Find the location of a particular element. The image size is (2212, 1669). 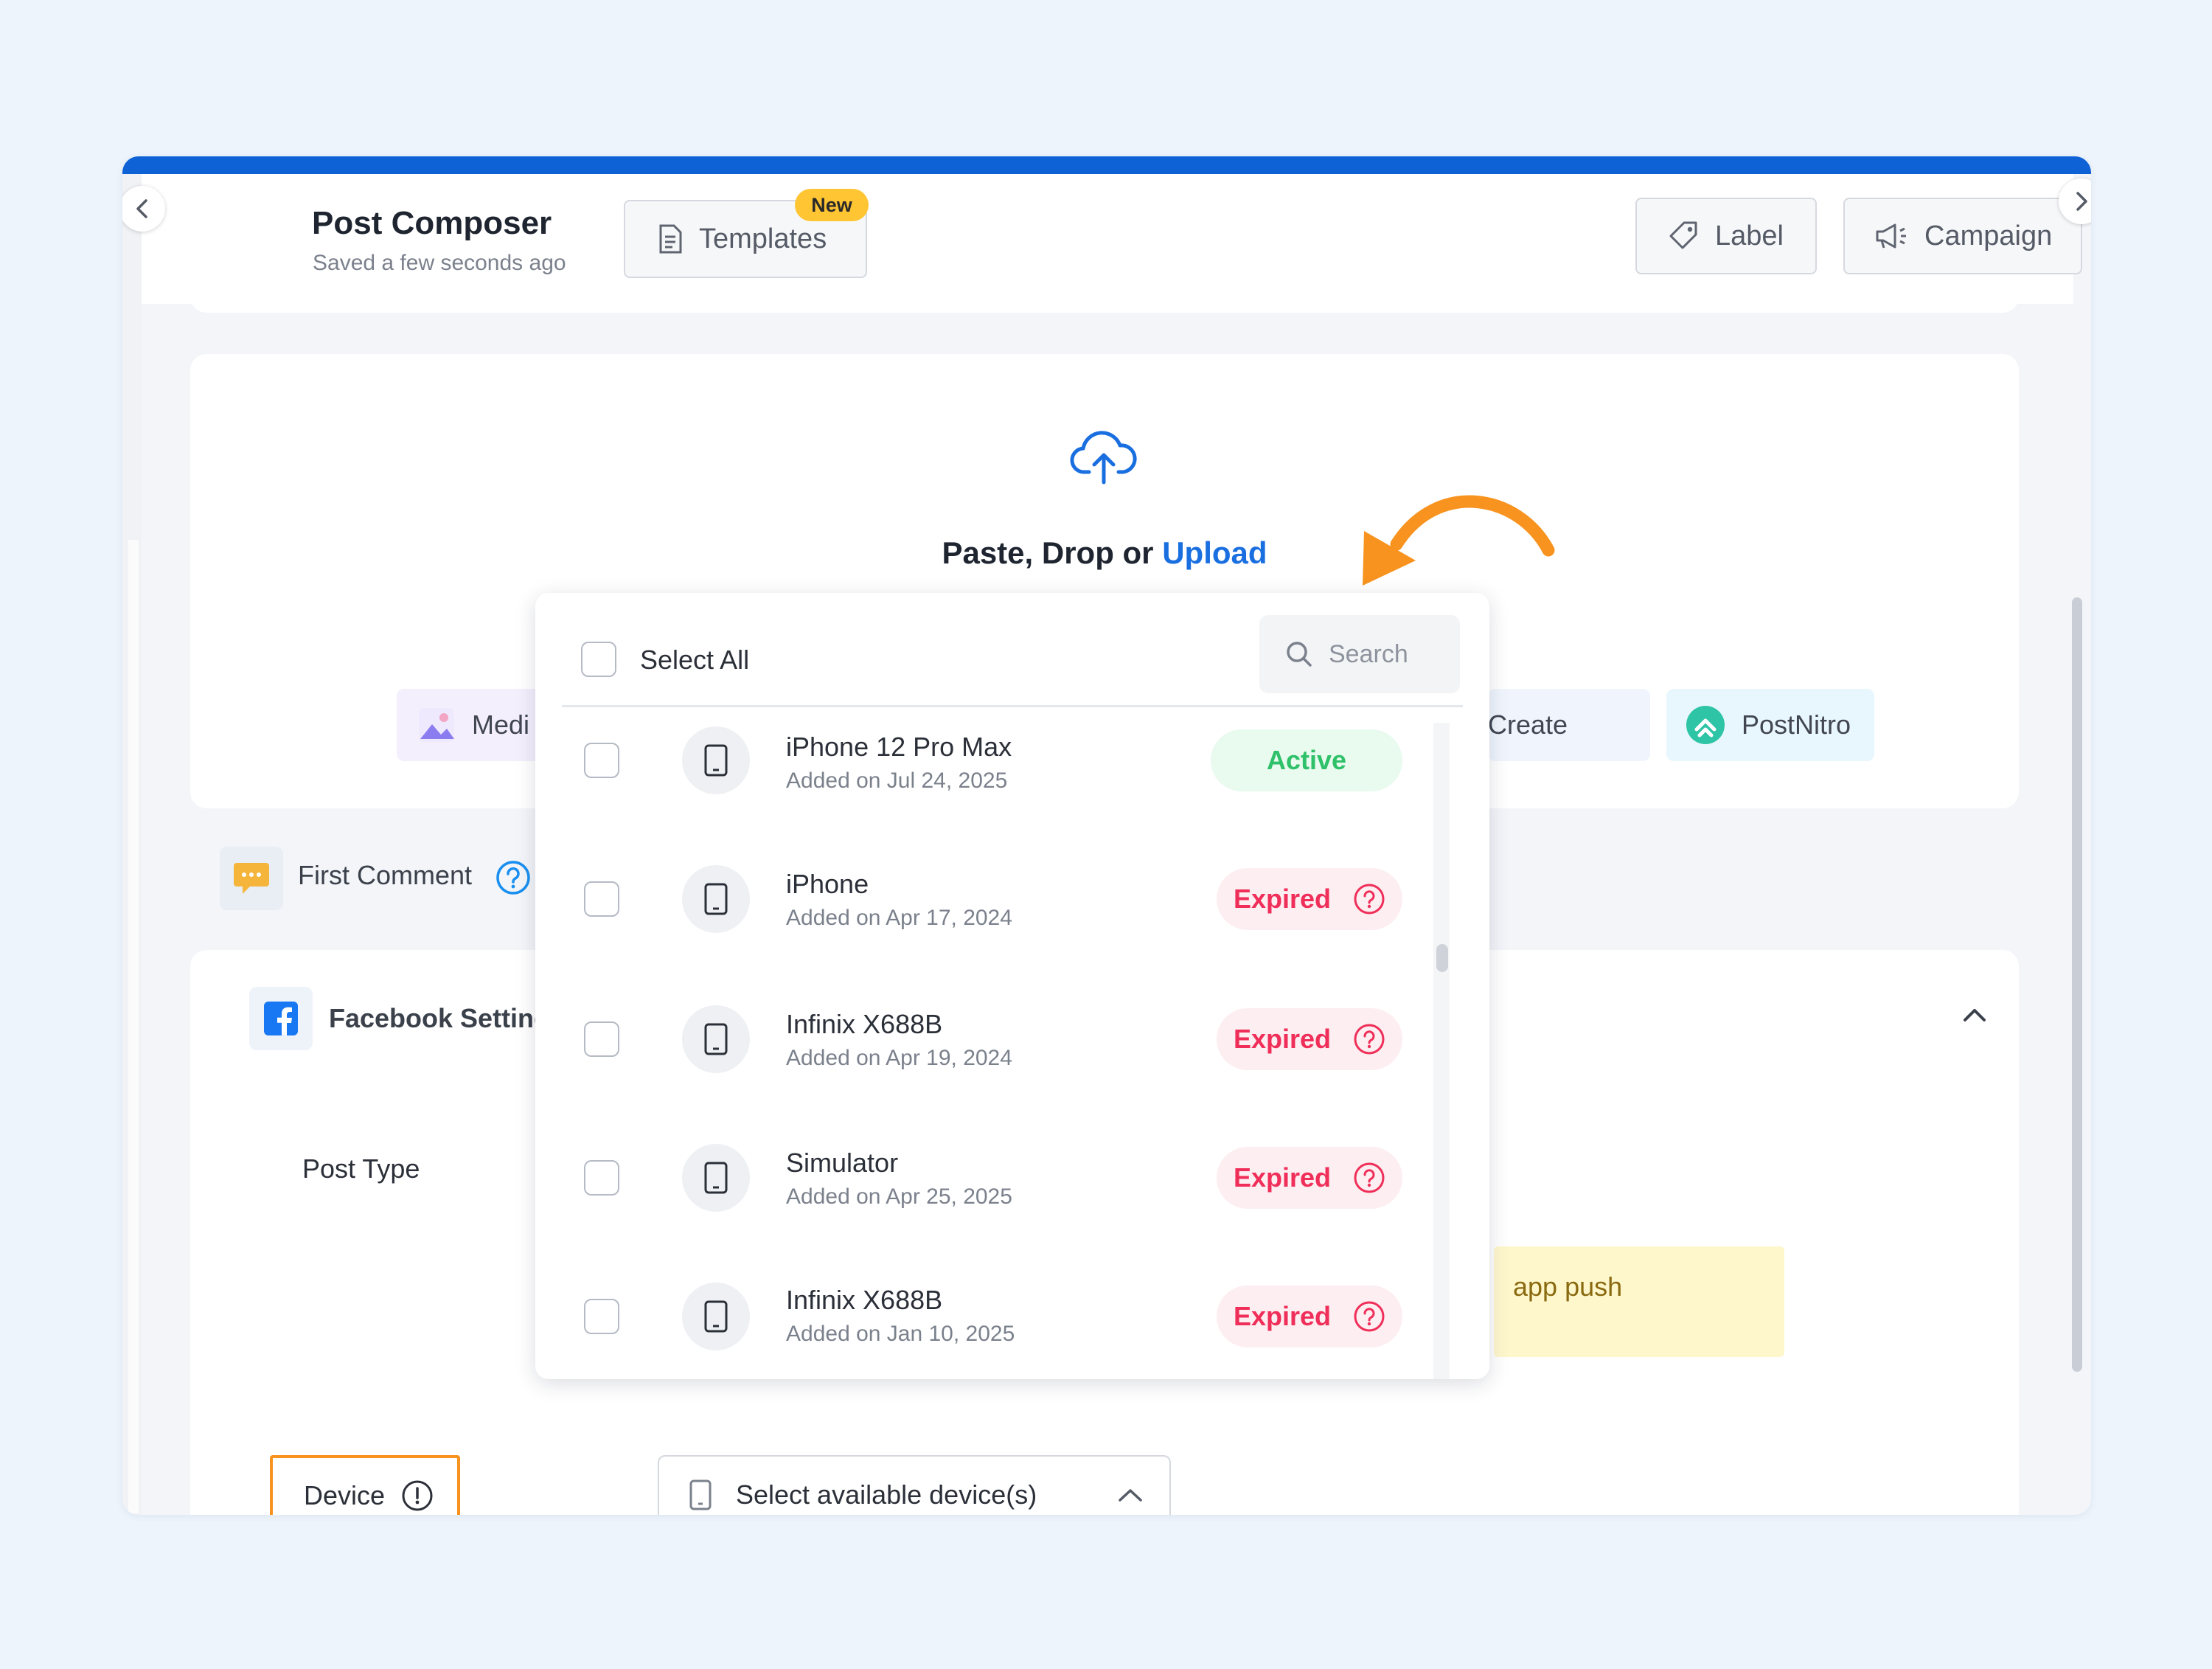

create-chip: Create is located at coordinates (1569, 725).